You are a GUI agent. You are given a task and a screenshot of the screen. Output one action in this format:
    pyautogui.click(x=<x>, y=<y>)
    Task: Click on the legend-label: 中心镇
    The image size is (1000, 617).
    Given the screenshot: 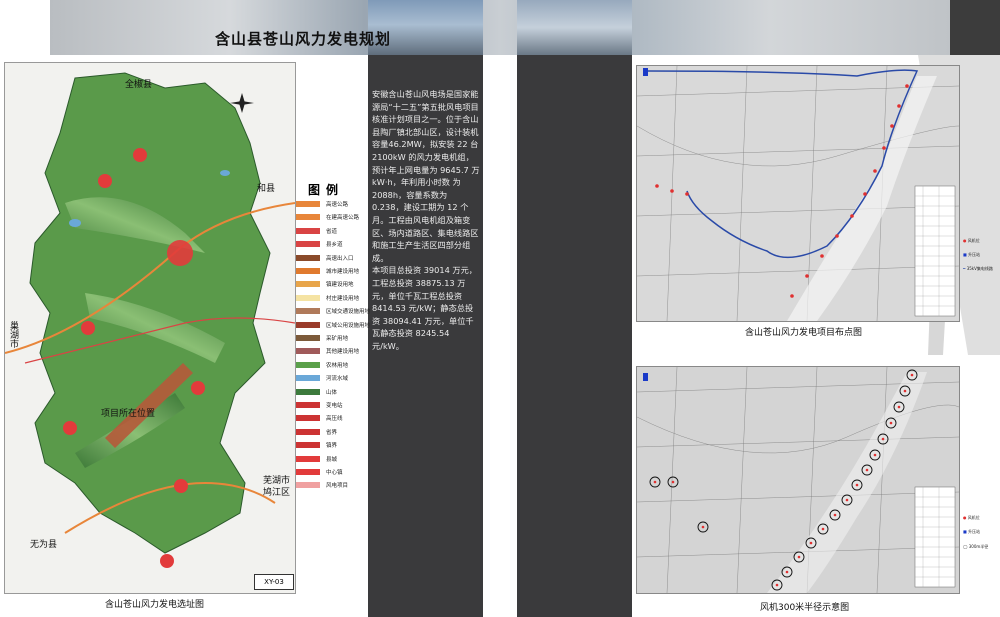 What is the action you would take?
    pyautogui.click(x=334, y=473)
    